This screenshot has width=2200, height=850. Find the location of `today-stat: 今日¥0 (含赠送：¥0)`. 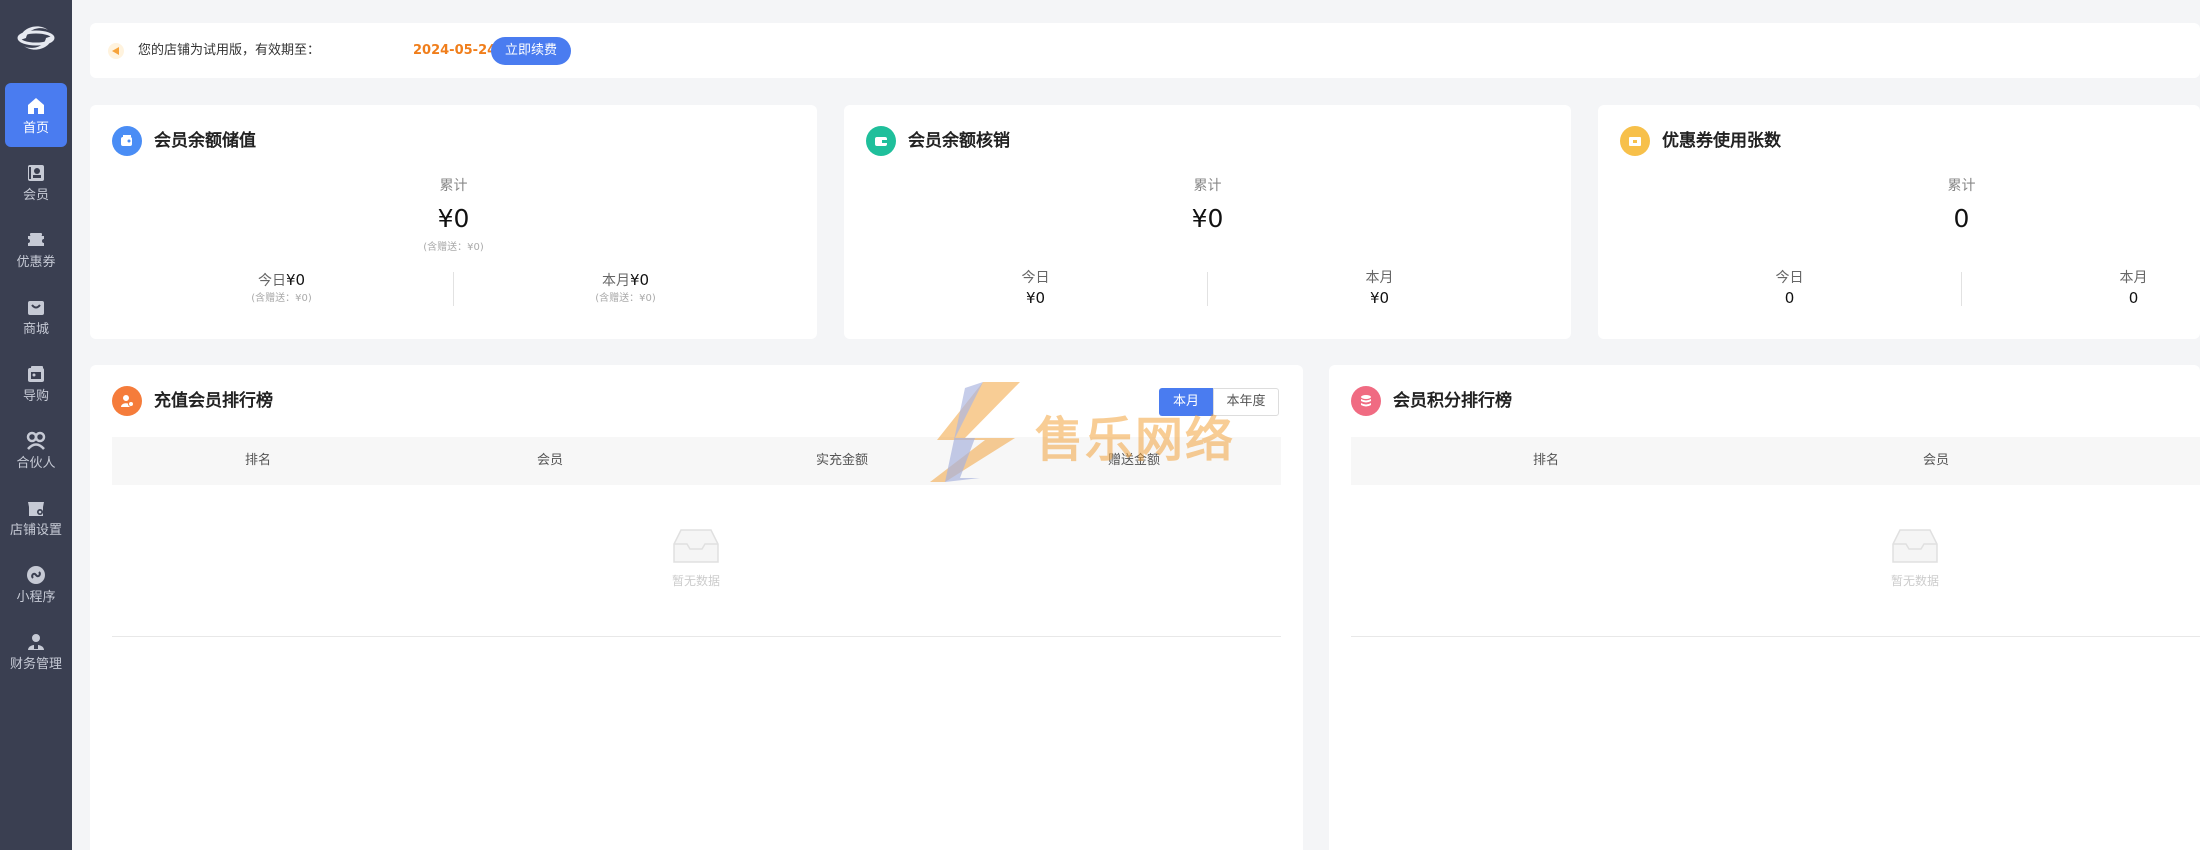

today-stat: 今日¥0 (含赠送：¥0) is located at coordinates (281, 288).